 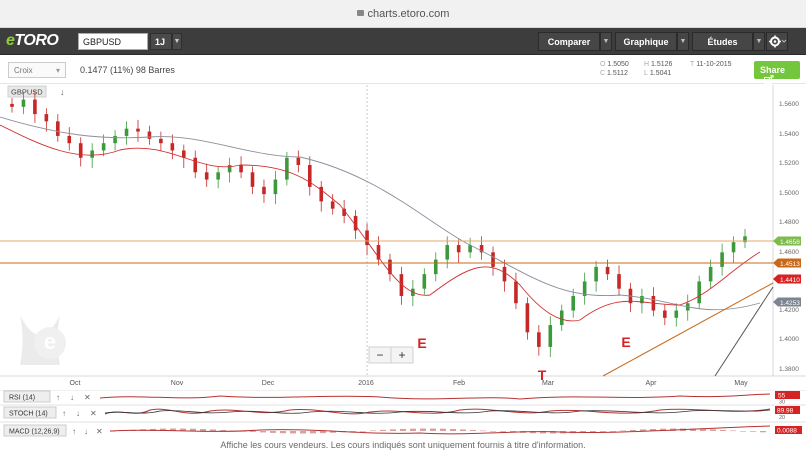 What do you see at coordinates (789, 193) in the screenshot?
I see `y-tick-label: 1.5000` at bounding box center [789, 193].